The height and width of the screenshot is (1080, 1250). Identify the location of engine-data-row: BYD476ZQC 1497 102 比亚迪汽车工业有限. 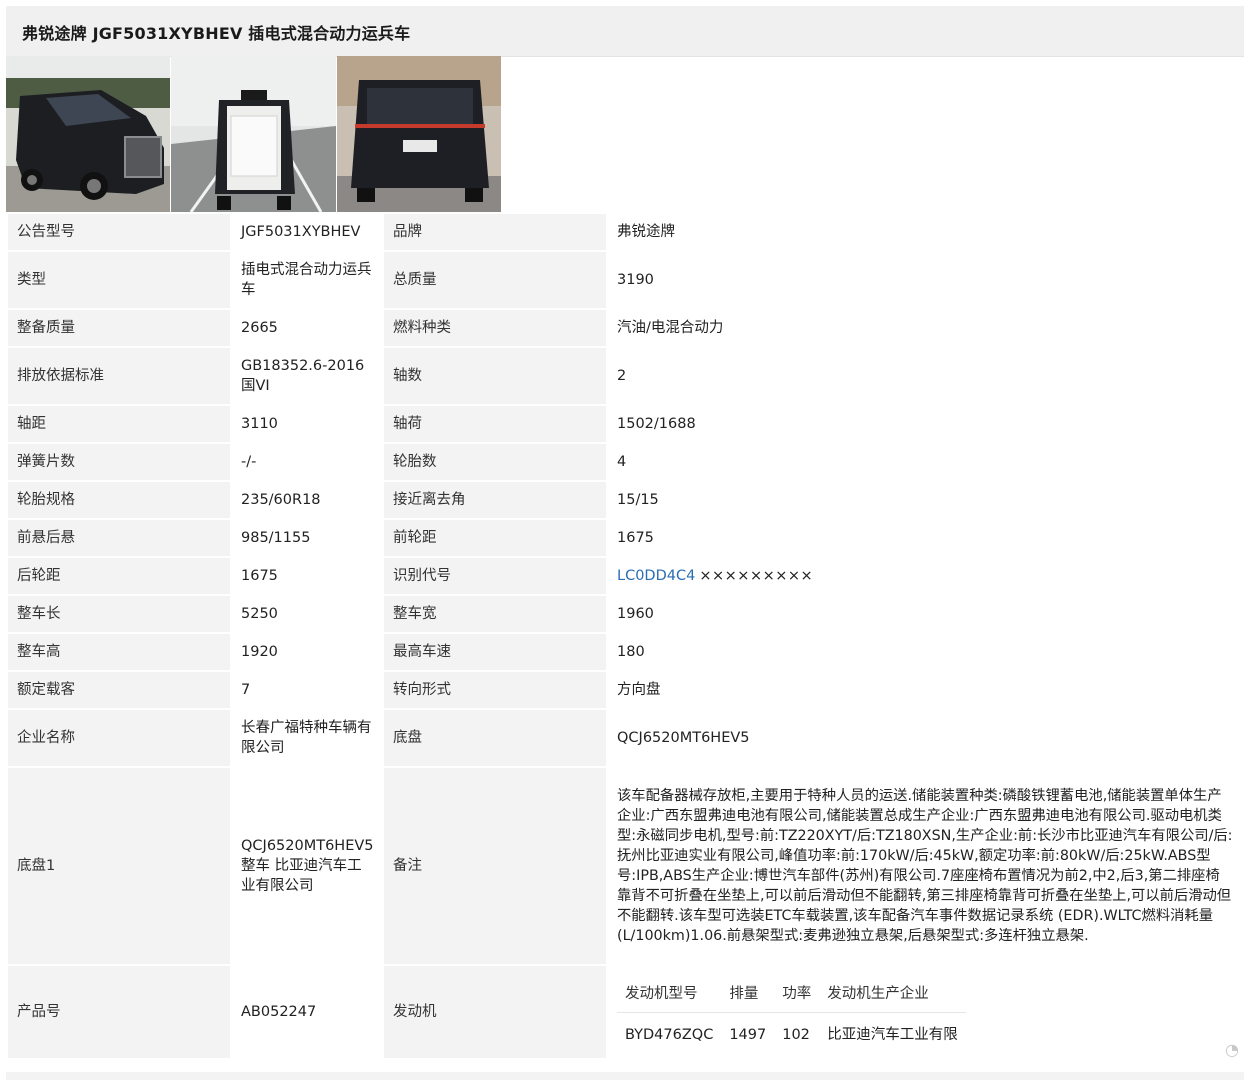
(791, 1031).